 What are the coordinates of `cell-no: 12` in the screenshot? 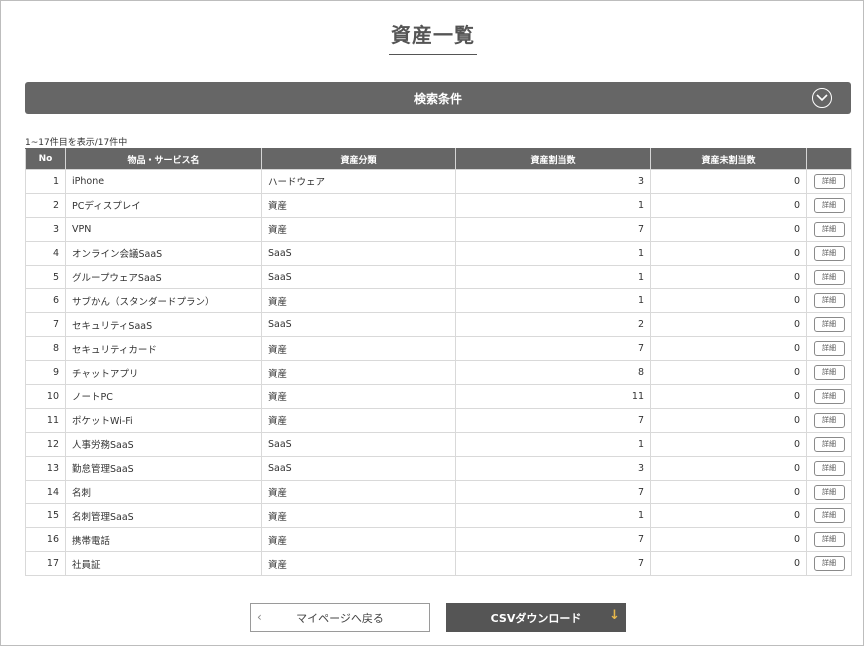 It's located at (45, 444).